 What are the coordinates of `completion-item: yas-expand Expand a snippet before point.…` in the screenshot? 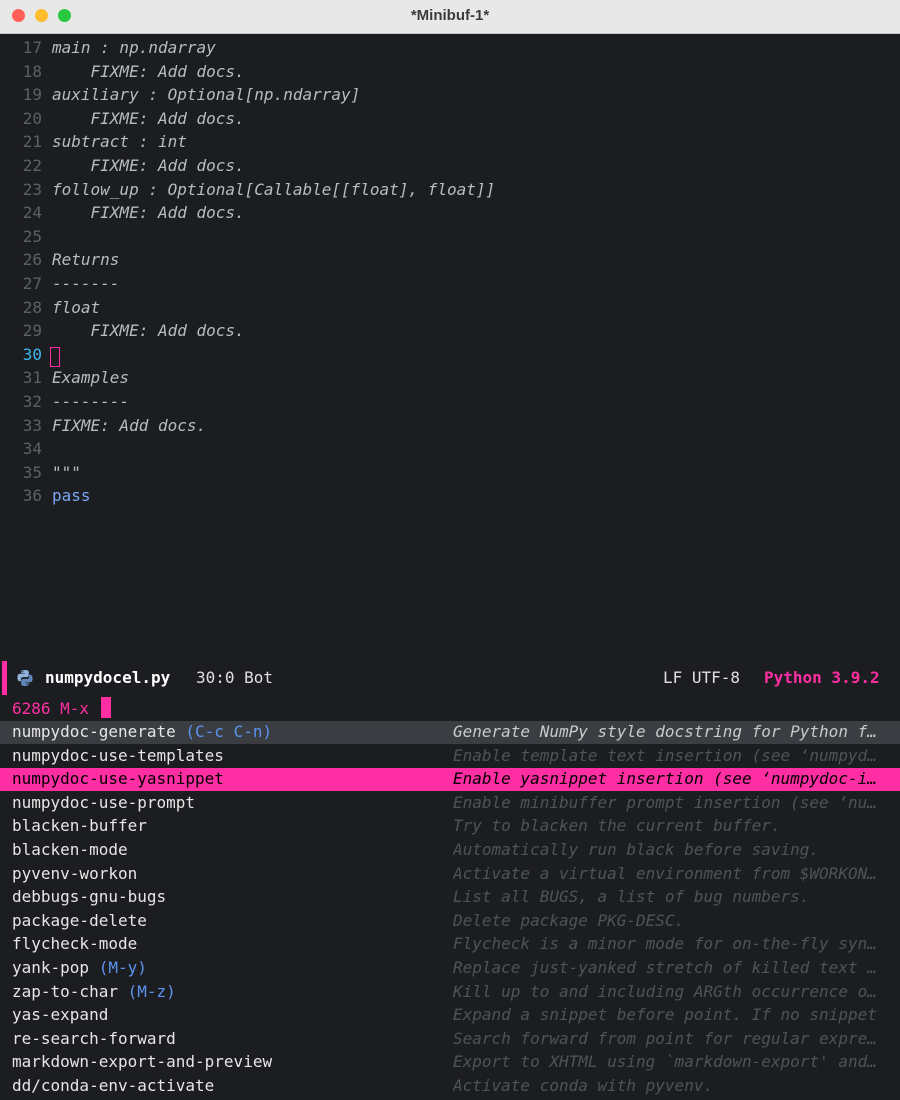 It's located at (450, 1015).